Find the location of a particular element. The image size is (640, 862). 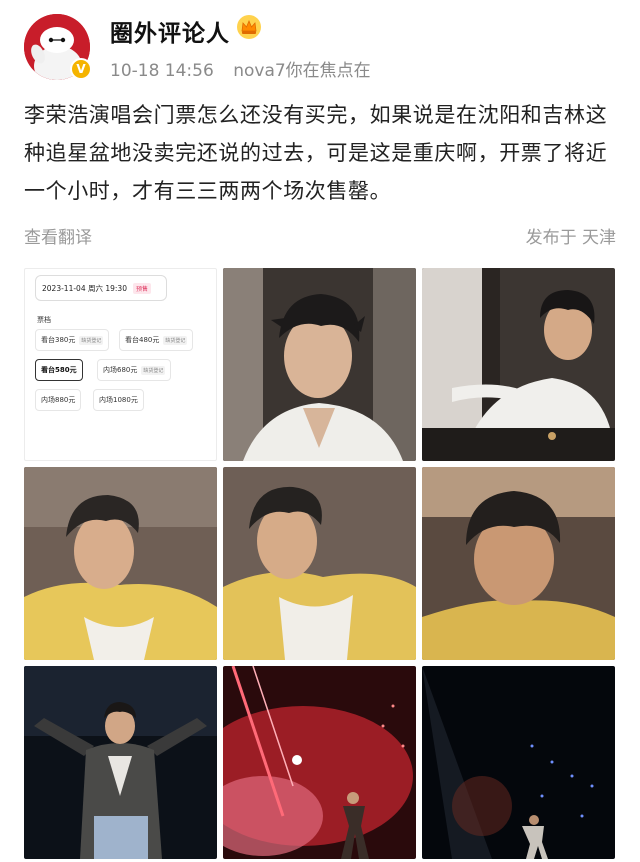

ticket-option-label: 内场680元 is located at coordinates (120, 370).